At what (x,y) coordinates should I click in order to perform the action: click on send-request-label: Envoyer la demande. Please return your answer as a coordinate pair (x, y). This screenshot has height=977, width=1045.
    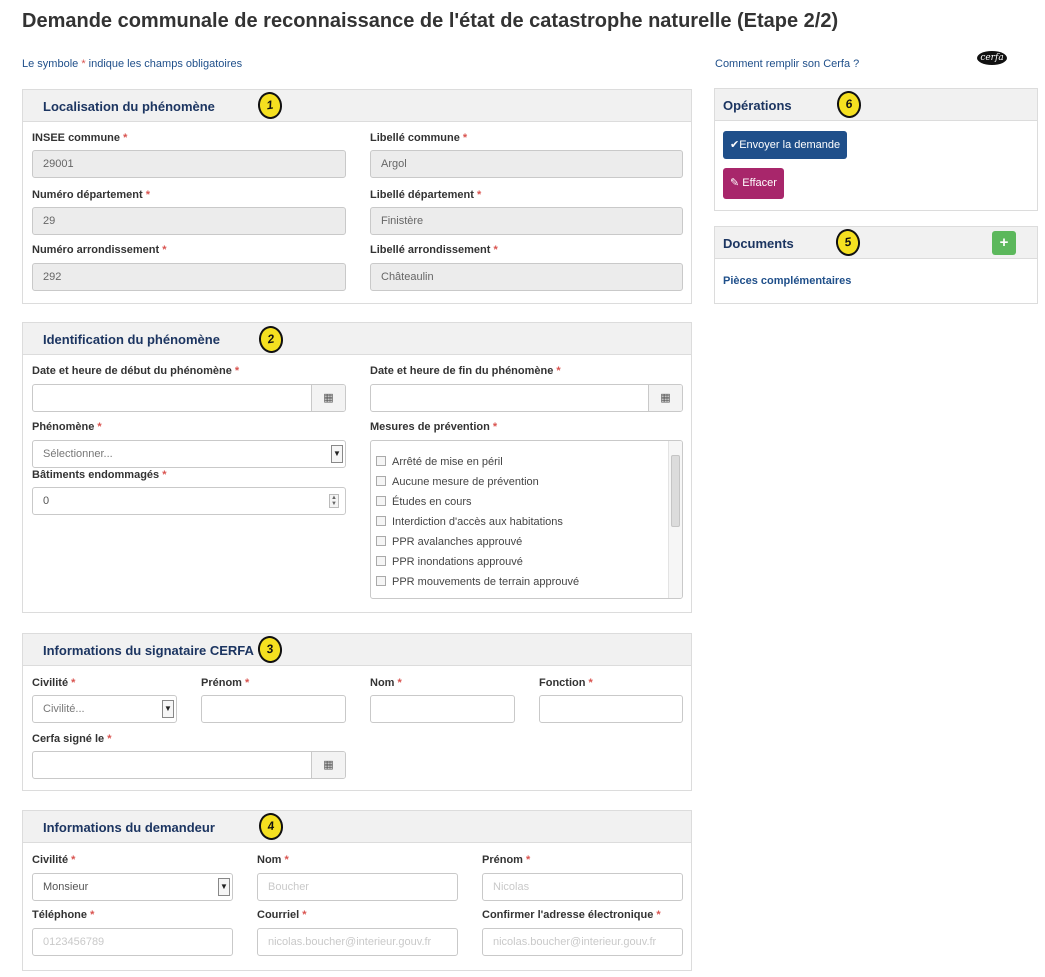
    Looking at the image, I should click on (790, 145).